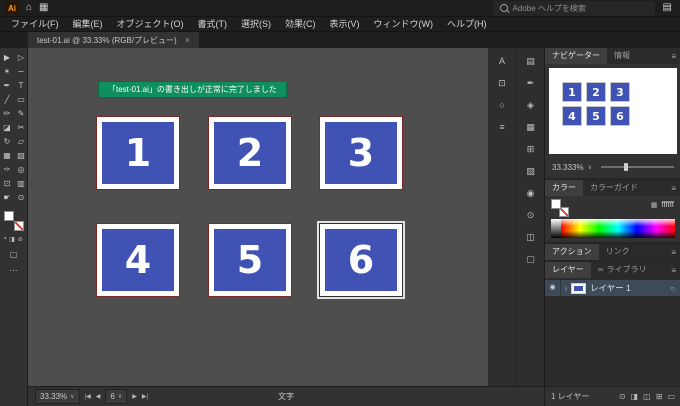  Describe the element at coordinates (7, 71) in the screenshot. I see `magic-wand-tool-icon: ✶` at that location.